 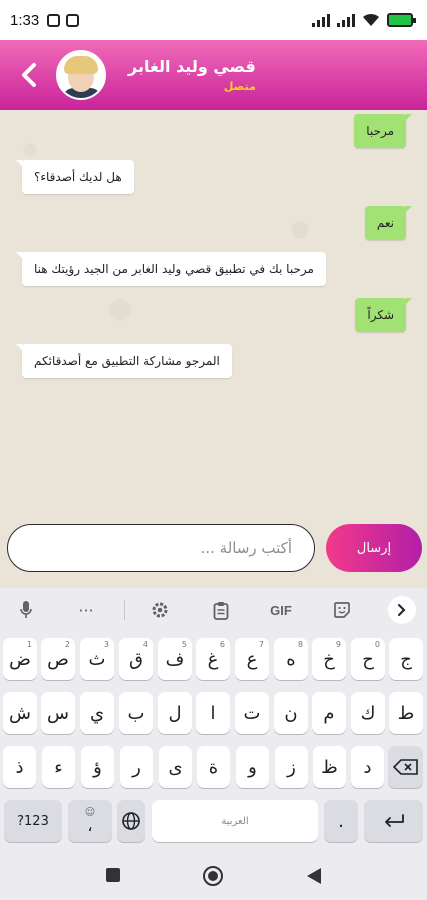 I want to click on recent-apps-button, so click(x=113, y=875).